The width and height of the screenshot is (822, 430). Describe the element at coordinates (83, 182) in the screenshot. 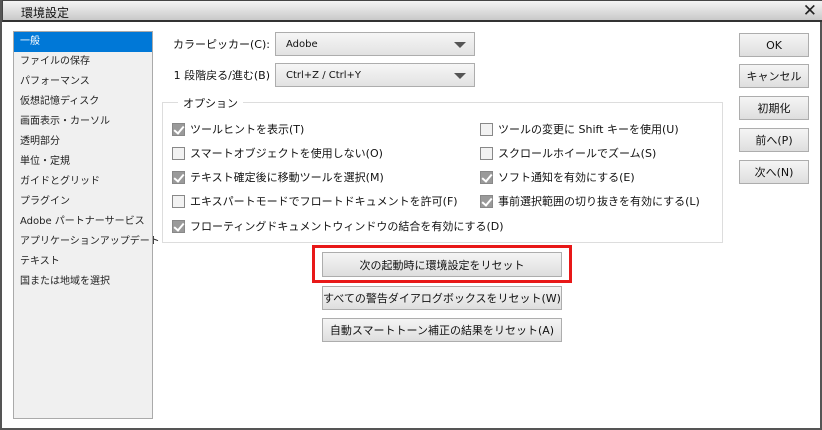

I see `sidebar-item-guides-grid: ガイドとグリッド` at that location.